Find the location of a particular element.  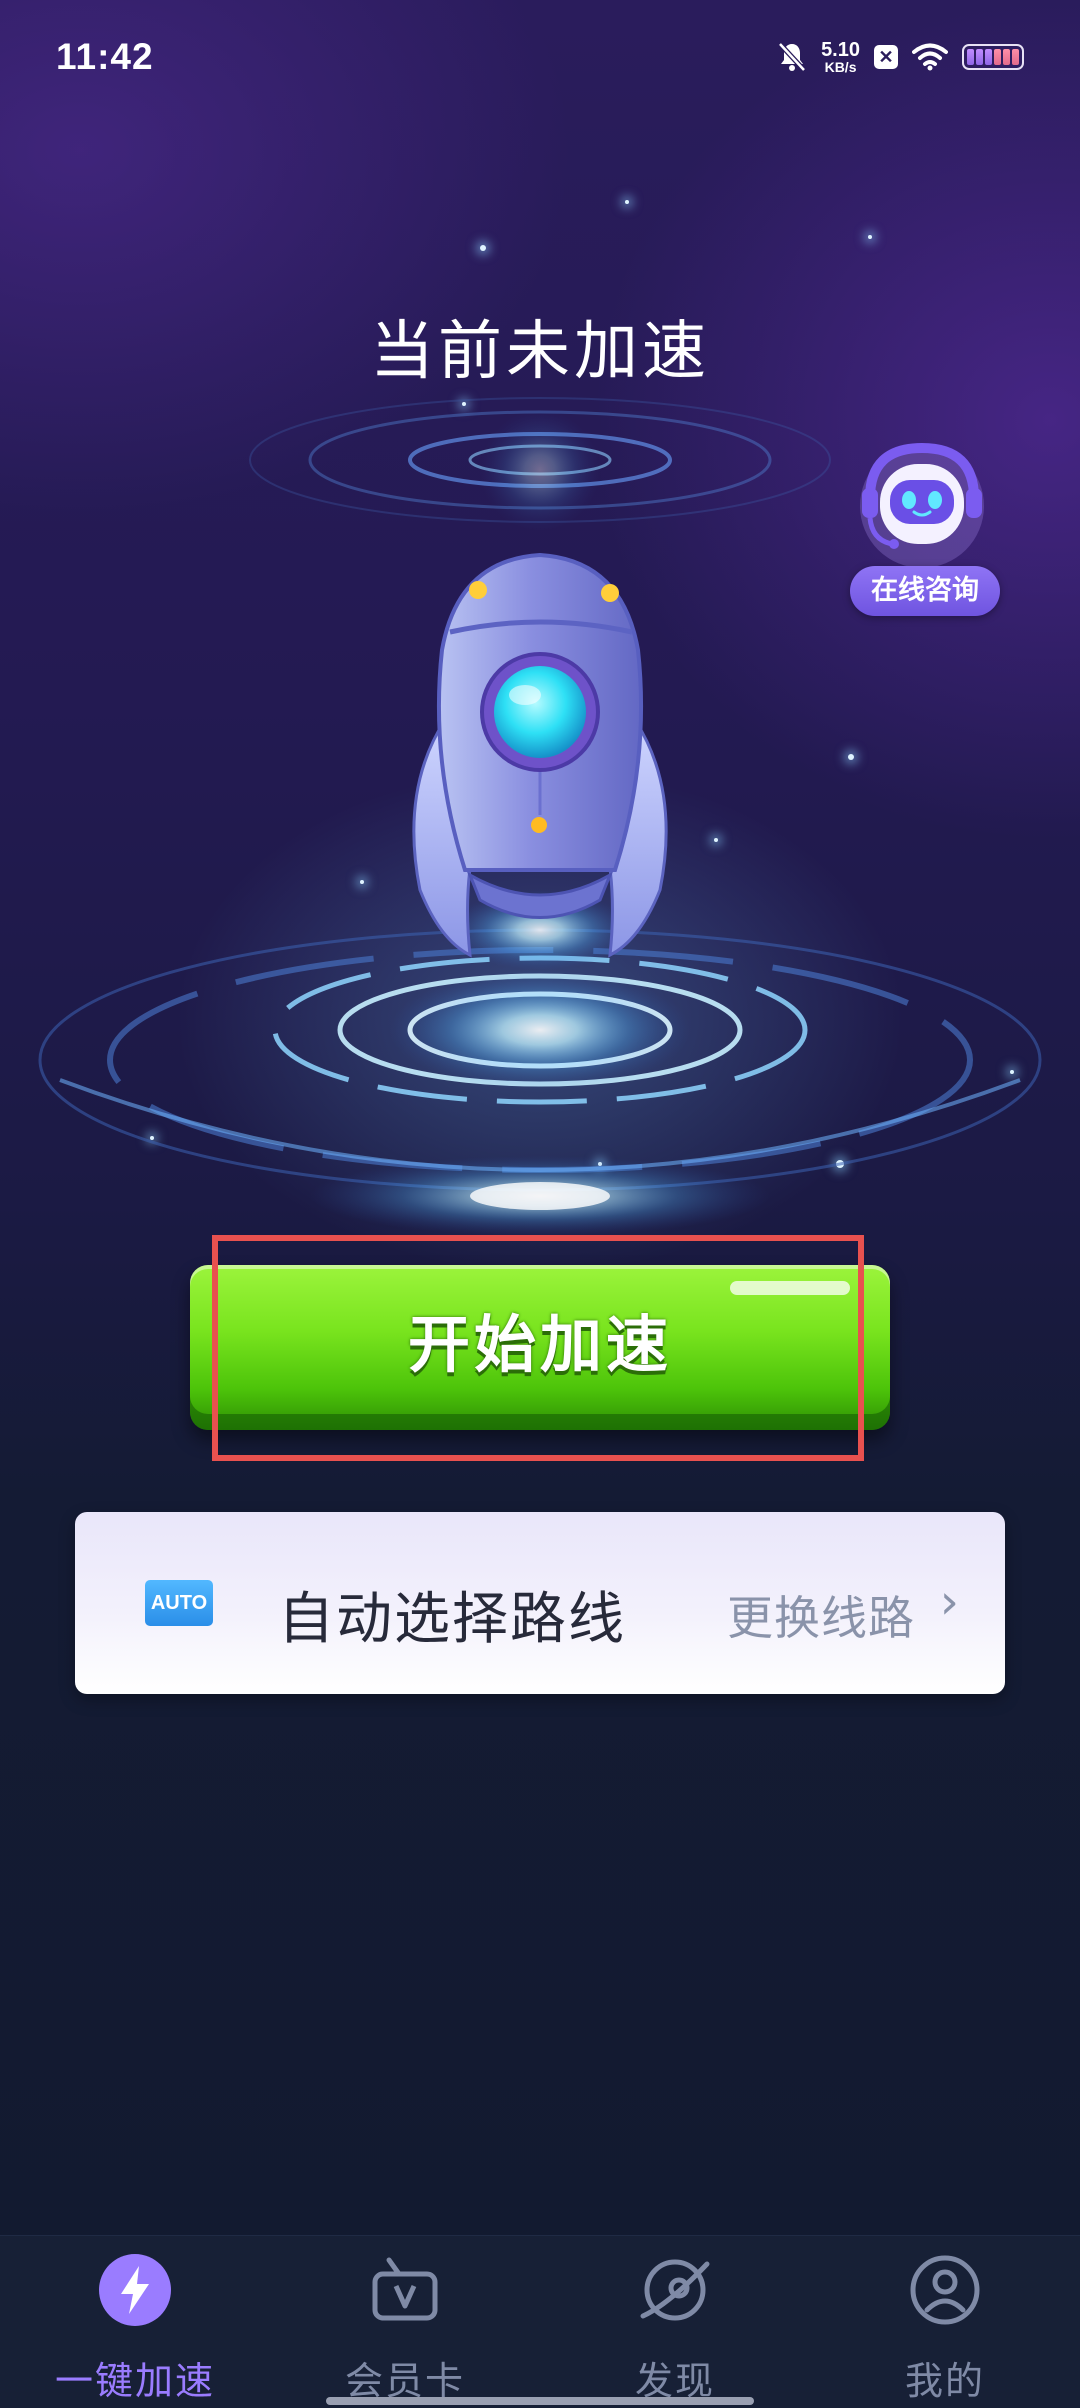

speed-value: 5.10 is located at coordinates (840, 50).